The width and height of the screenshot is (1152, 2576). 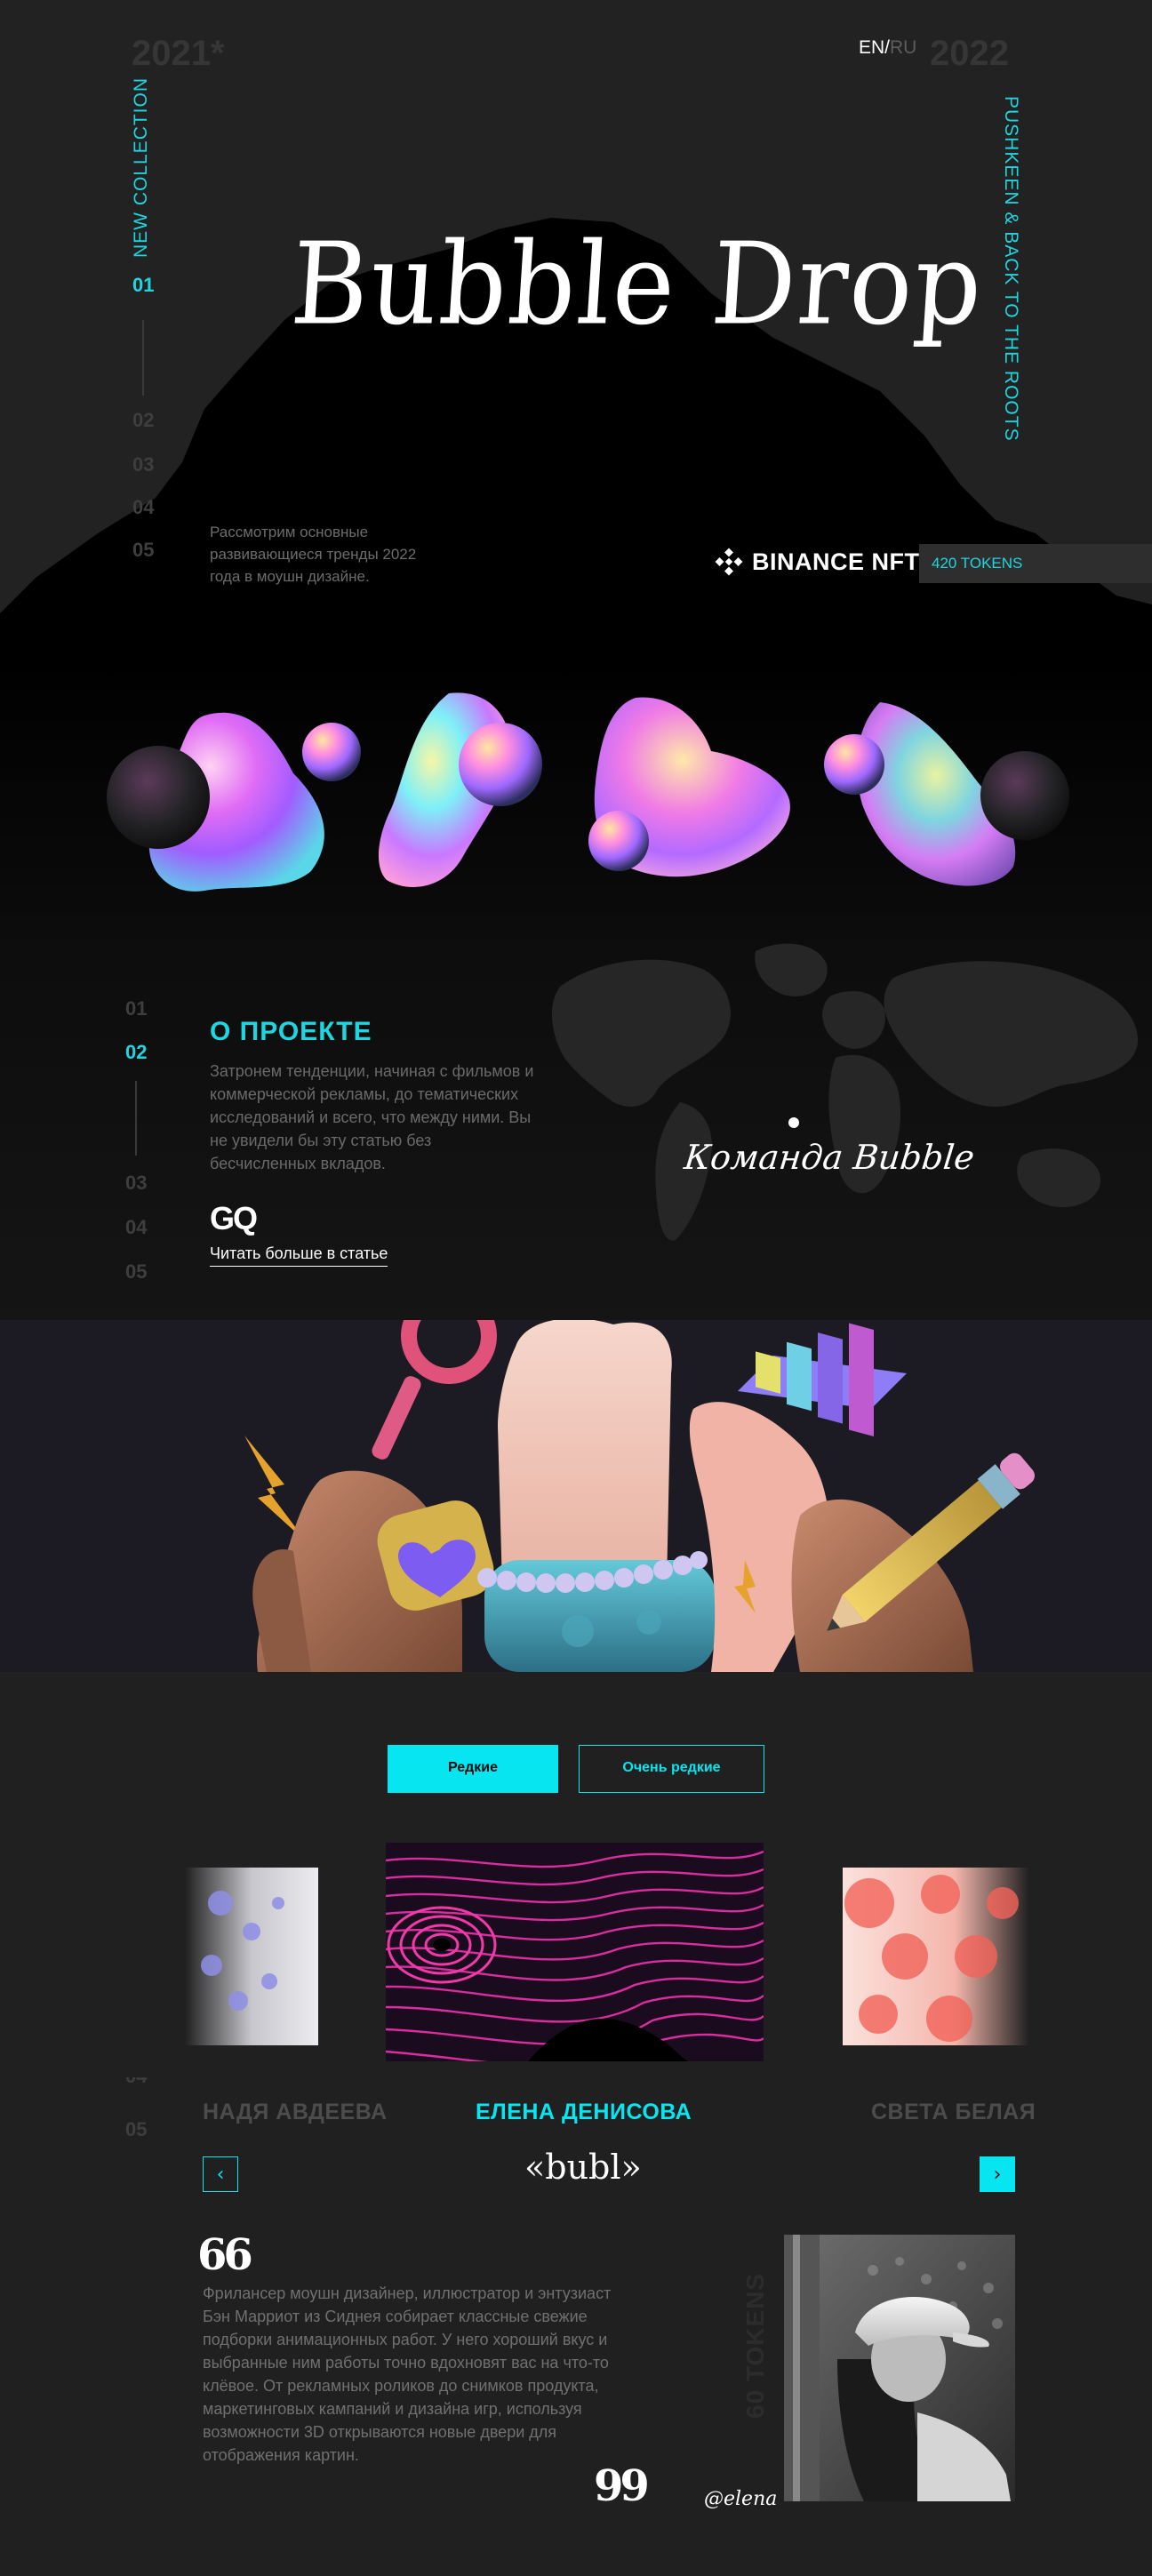 What do you see at coordinates (729, 562) in the screenshot?
I see `binance-icon` at bounding box center [729, 562].